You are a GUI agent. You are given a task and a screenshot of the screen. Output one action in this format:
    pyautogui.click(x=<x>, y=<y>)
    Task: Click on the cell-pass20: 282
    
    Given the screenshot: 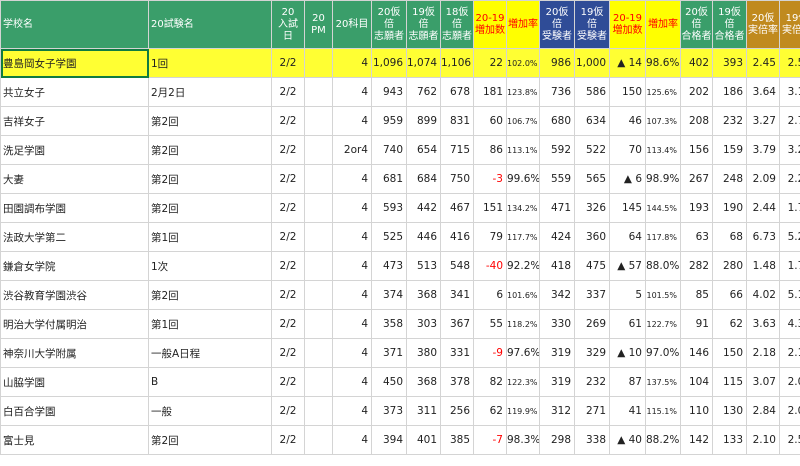 What is the action you would take?
    pyautogui.click(x=696, y=266)
    